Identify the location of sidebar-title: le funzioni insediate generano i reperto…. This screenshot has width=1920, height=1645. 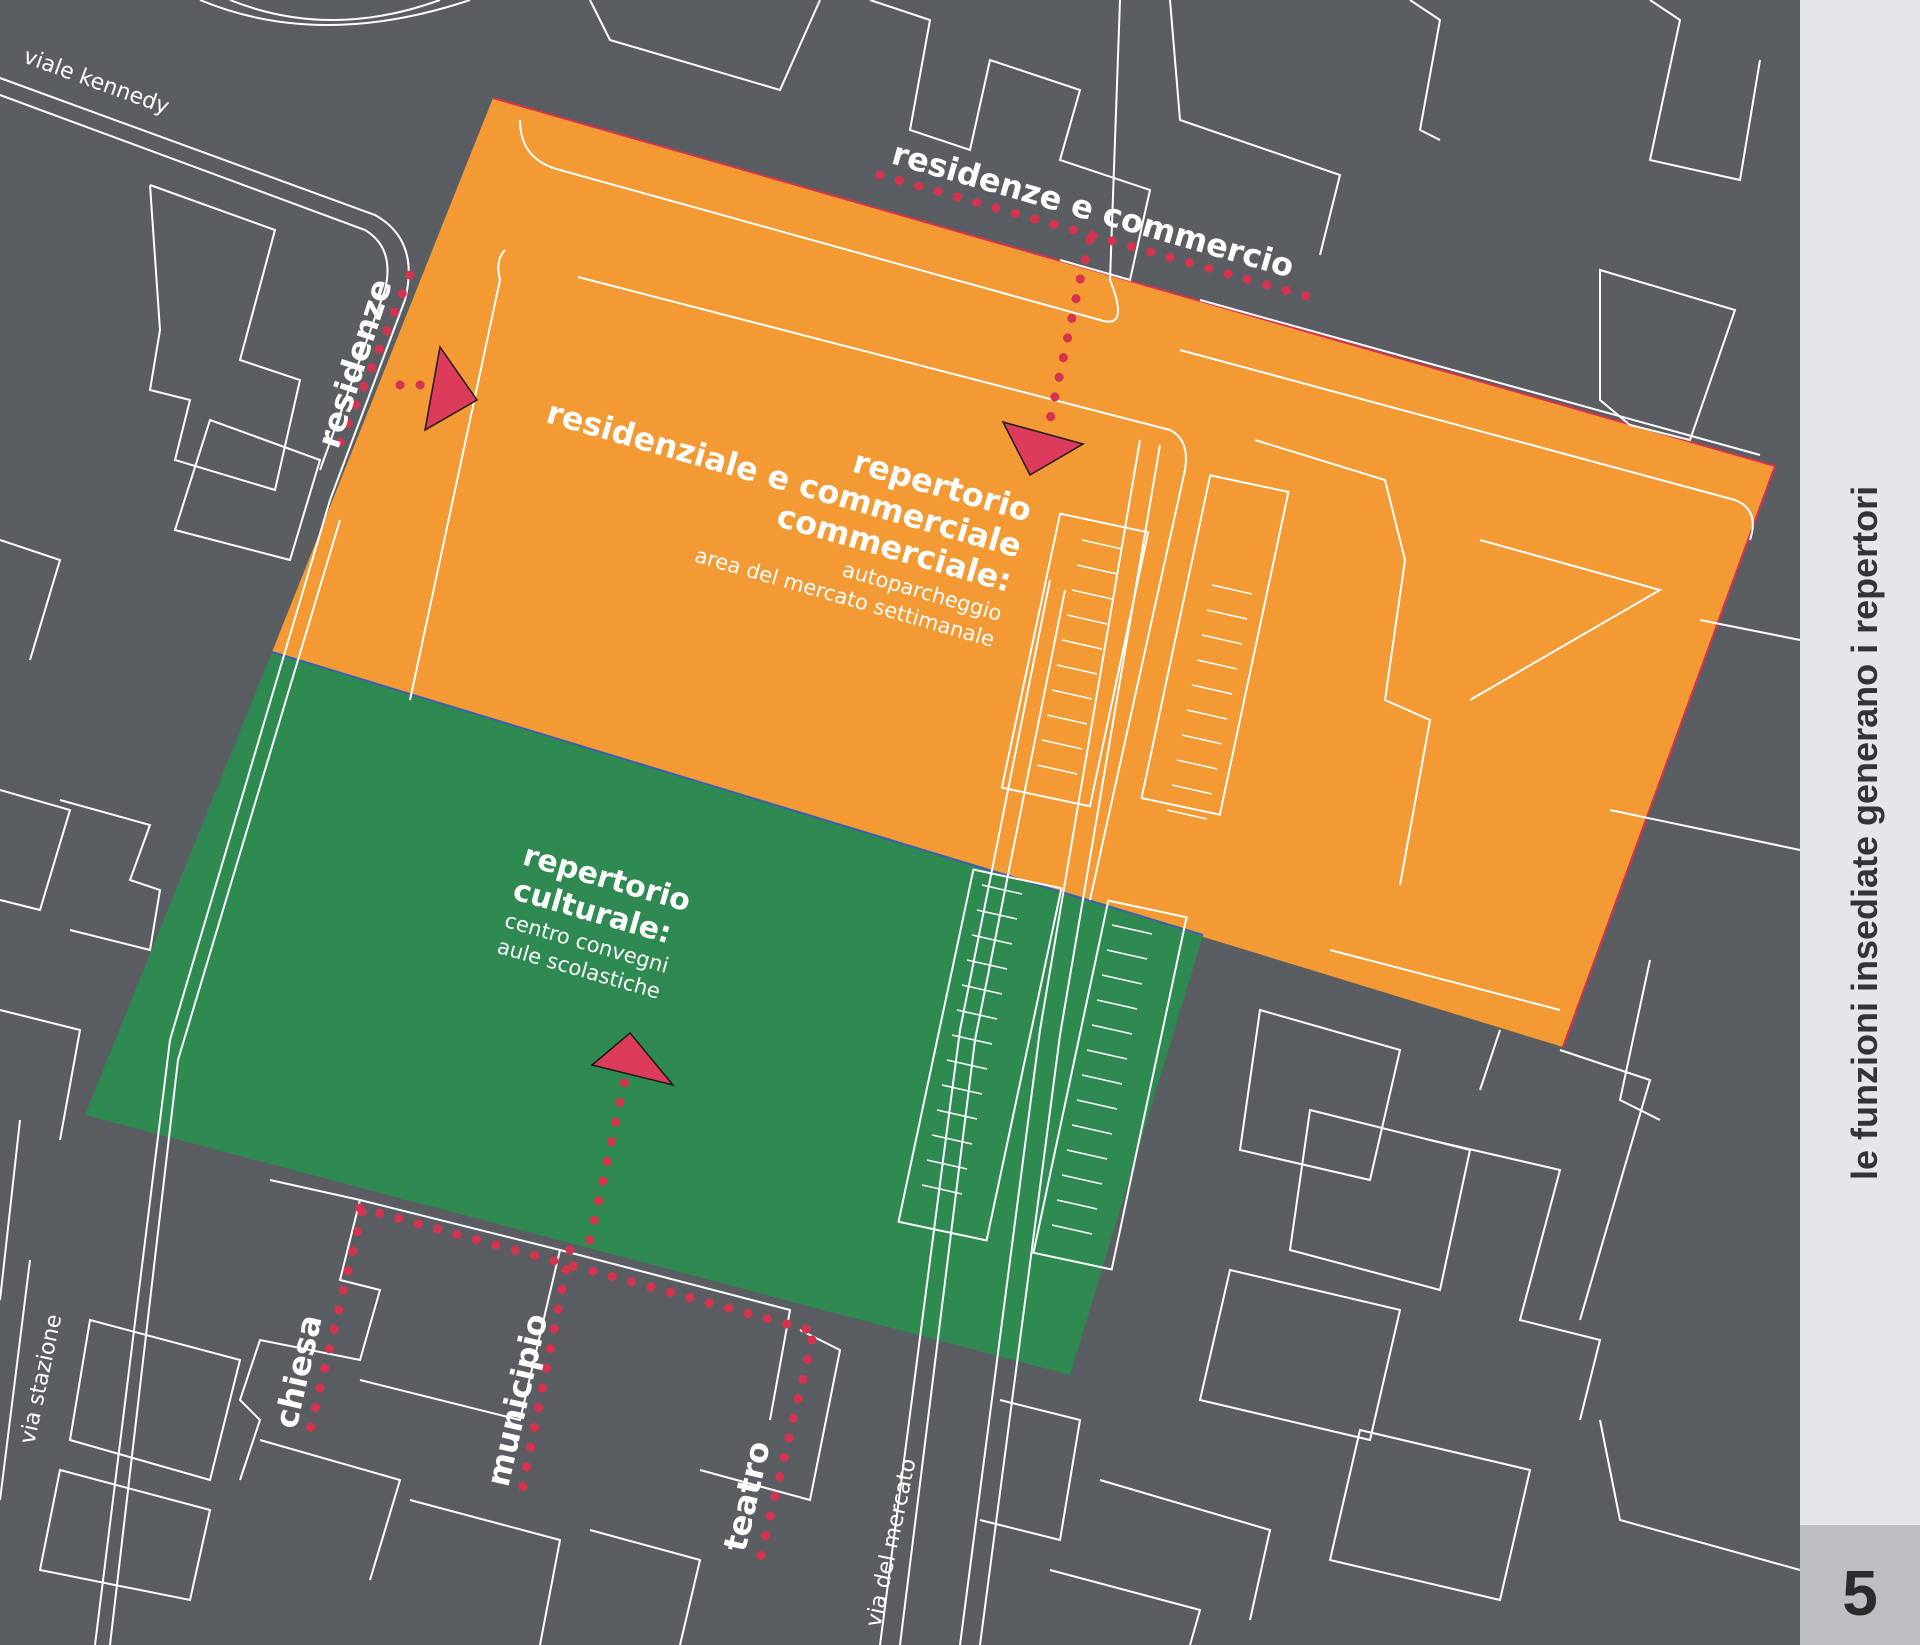
(1864, 833).